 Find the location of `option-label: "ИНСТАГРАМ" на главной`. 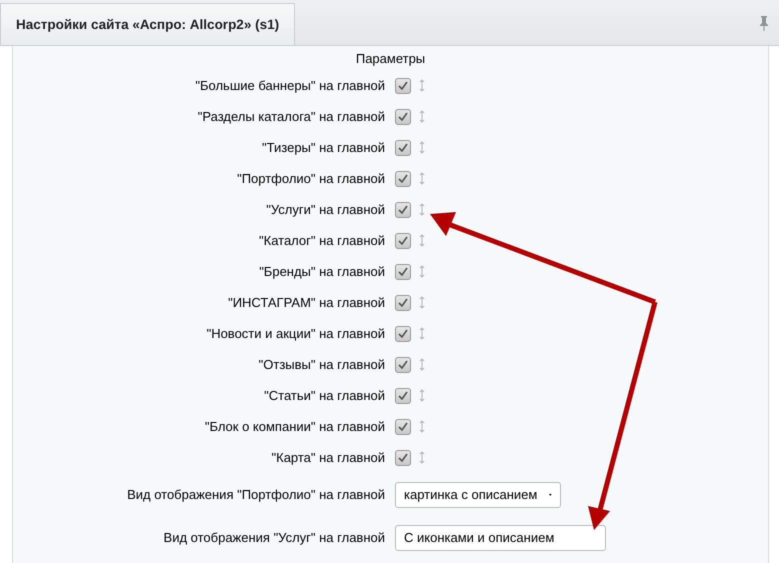

option-label: "ИНСТАГРАМ" на главной is located at coordinates (306, 302).